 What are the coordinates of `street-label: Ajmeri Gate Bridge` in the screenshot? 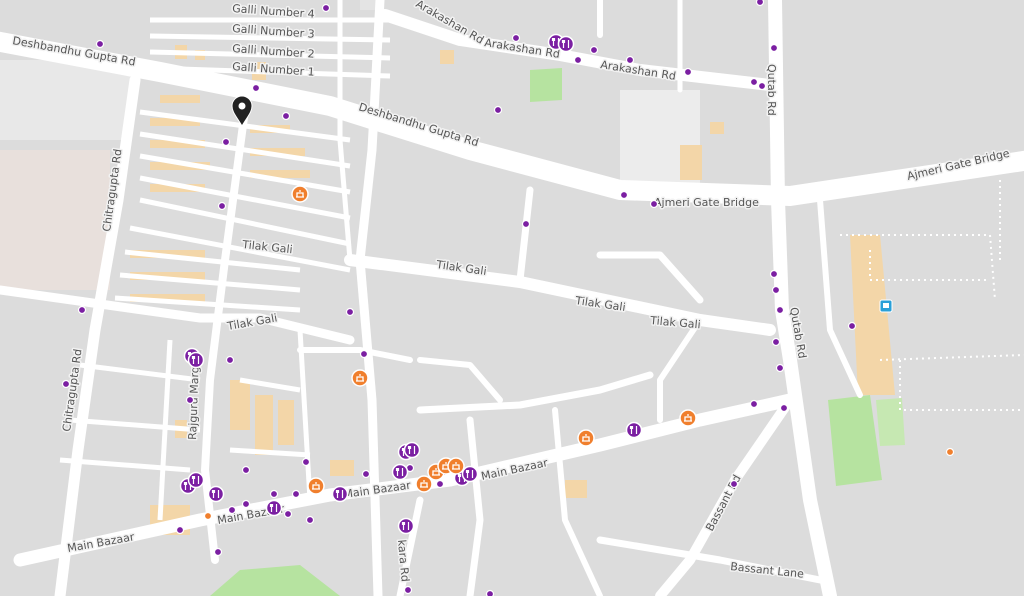 It's located at (706, 202).